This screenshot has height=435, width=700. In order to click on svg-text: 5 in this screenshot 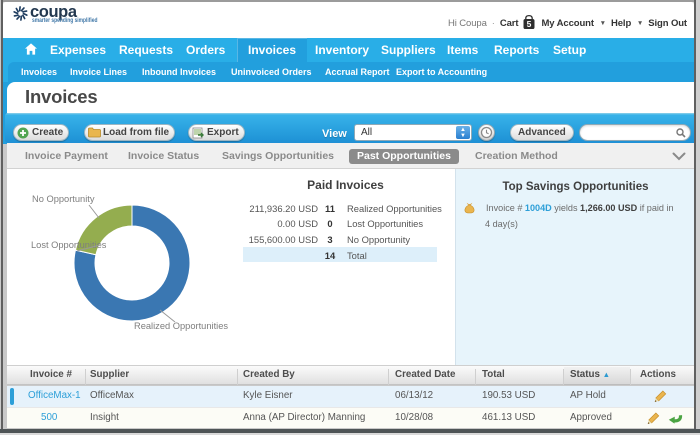, I will do `click(529, 24)`.